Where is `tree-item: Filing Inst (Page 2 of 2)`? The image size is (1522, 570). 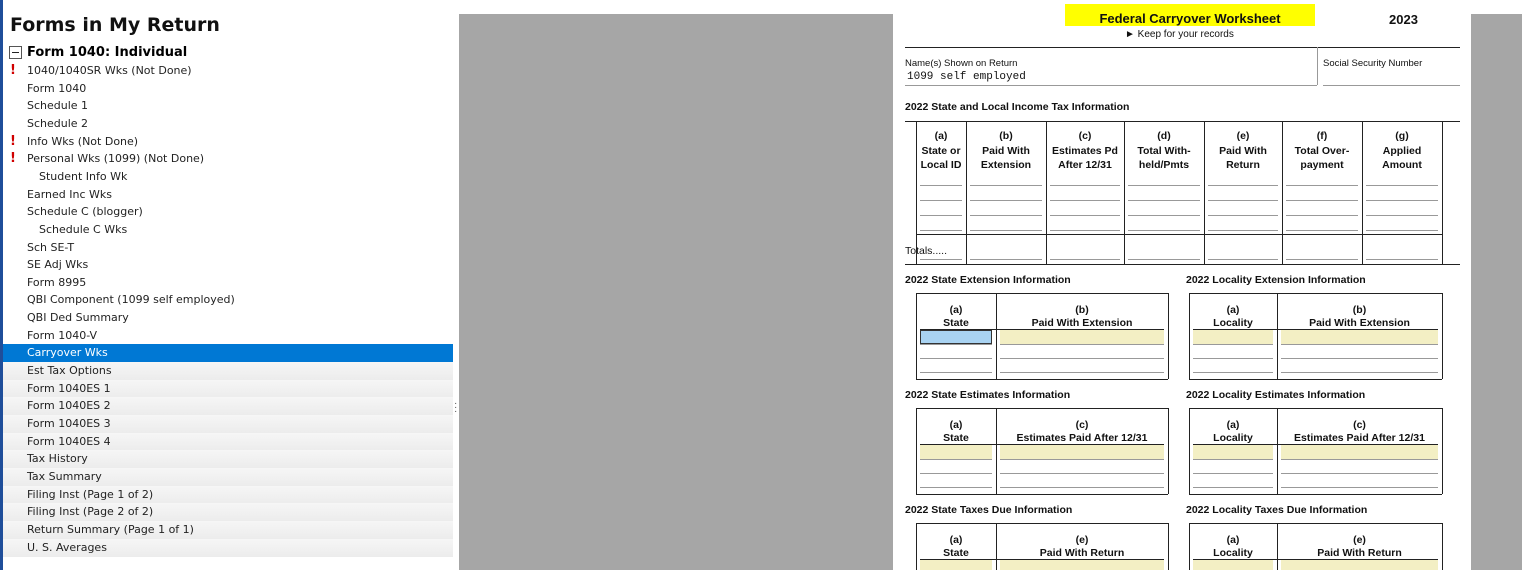
tree-item: Filing Inst (Page 2 of 2) is located at coordinates (228, 512).